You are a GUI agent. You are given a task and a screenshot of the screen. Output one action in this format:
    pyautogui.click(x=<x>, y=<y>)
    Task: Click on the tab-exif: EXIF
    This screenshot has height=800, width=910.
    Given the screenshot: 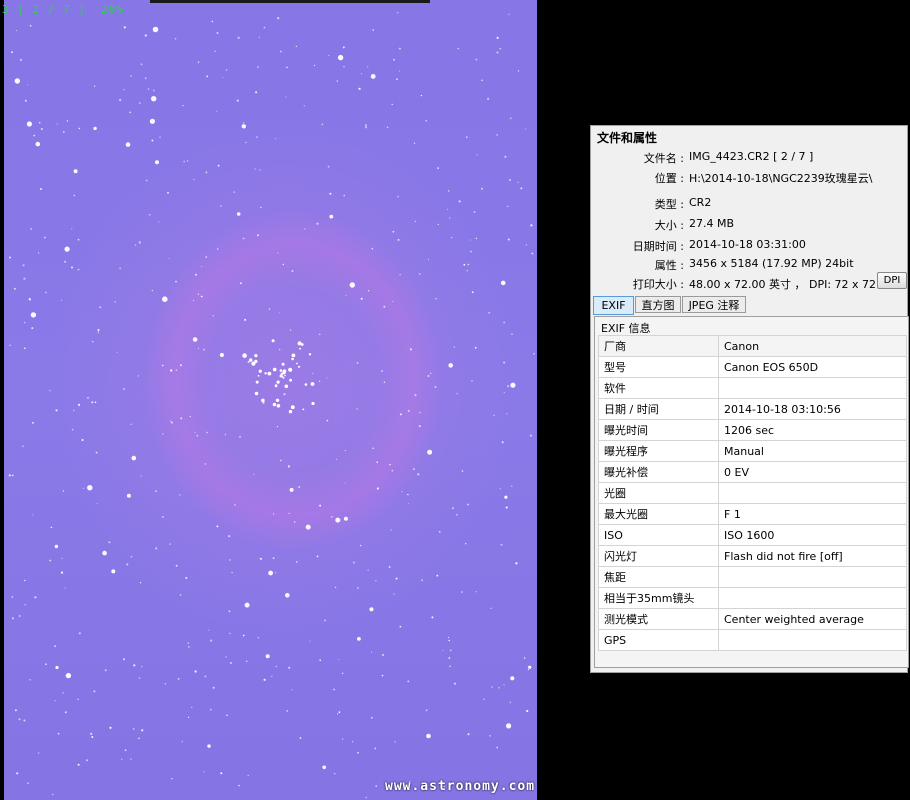 What is the action you would take?
    pyautogui.click(x=613, y=305)
    